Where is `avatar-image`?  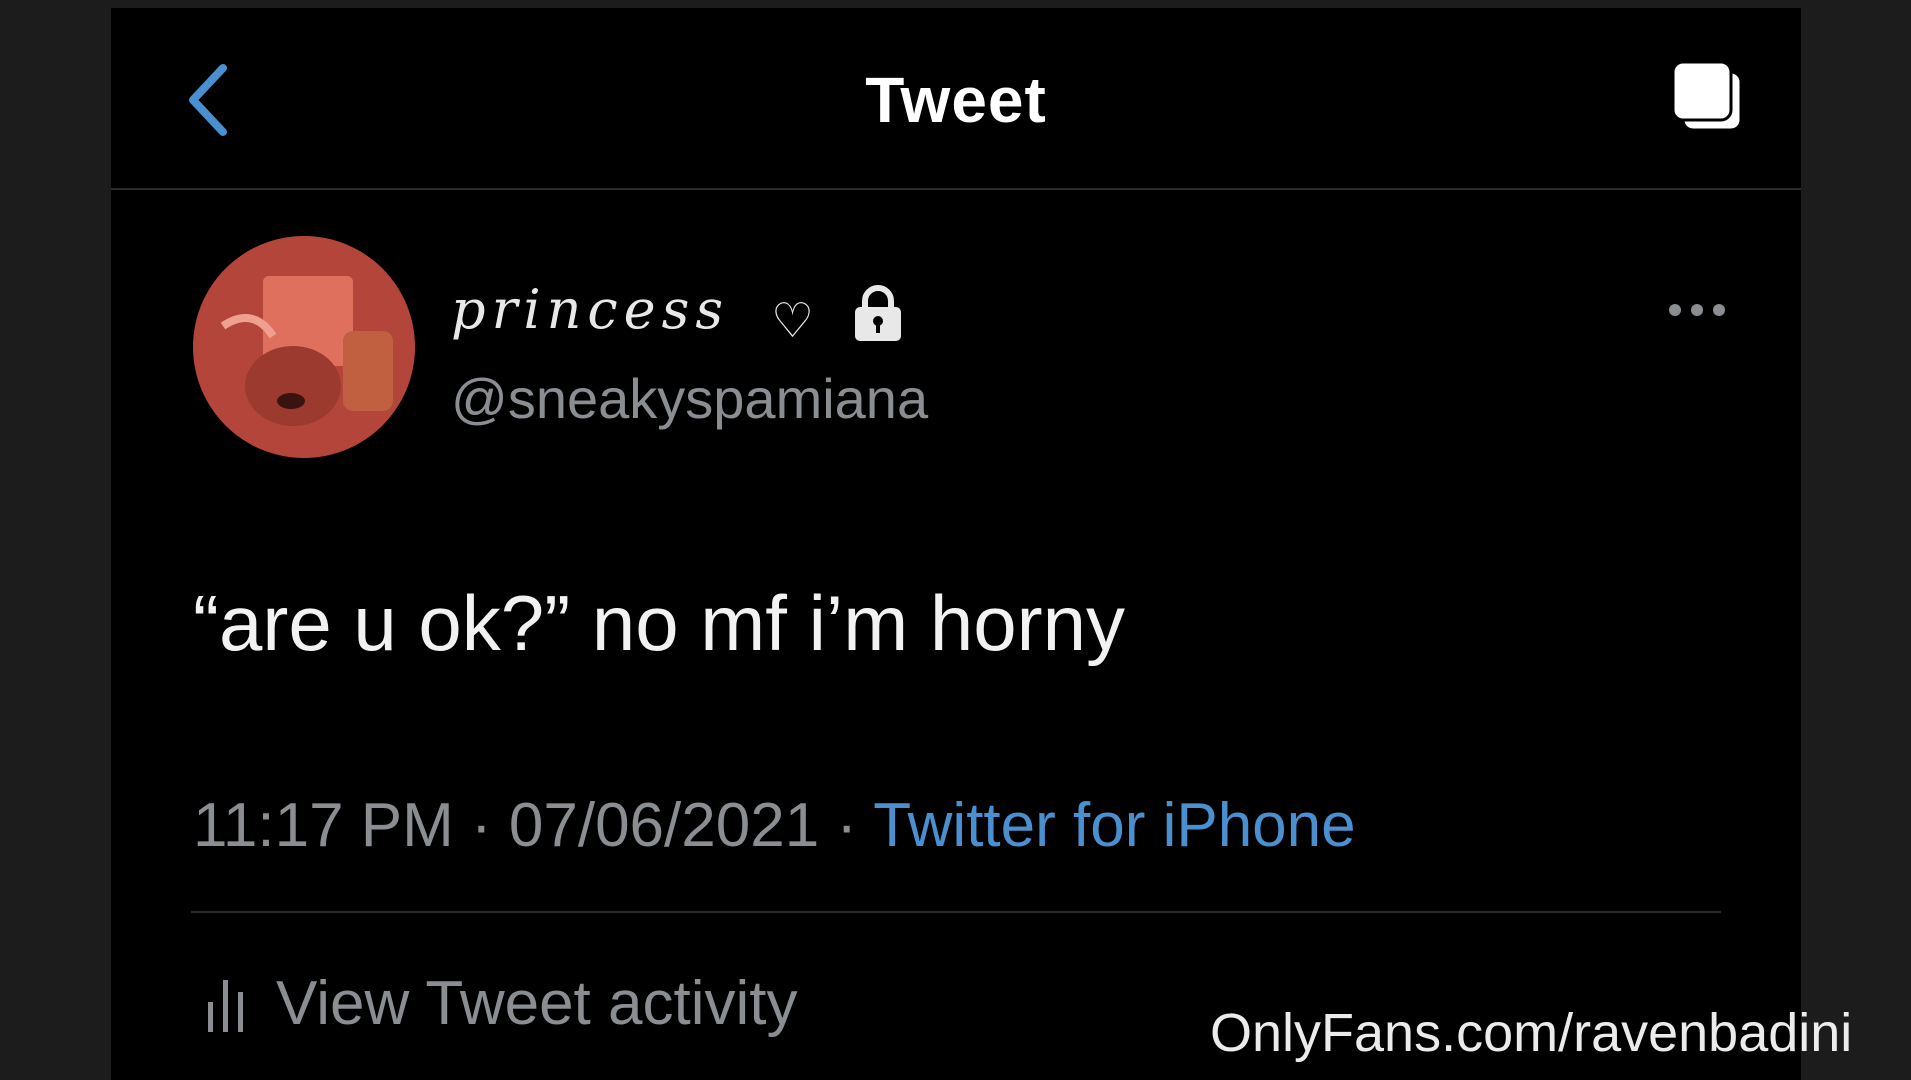 avatar-image is located at coordinates (304, 347).